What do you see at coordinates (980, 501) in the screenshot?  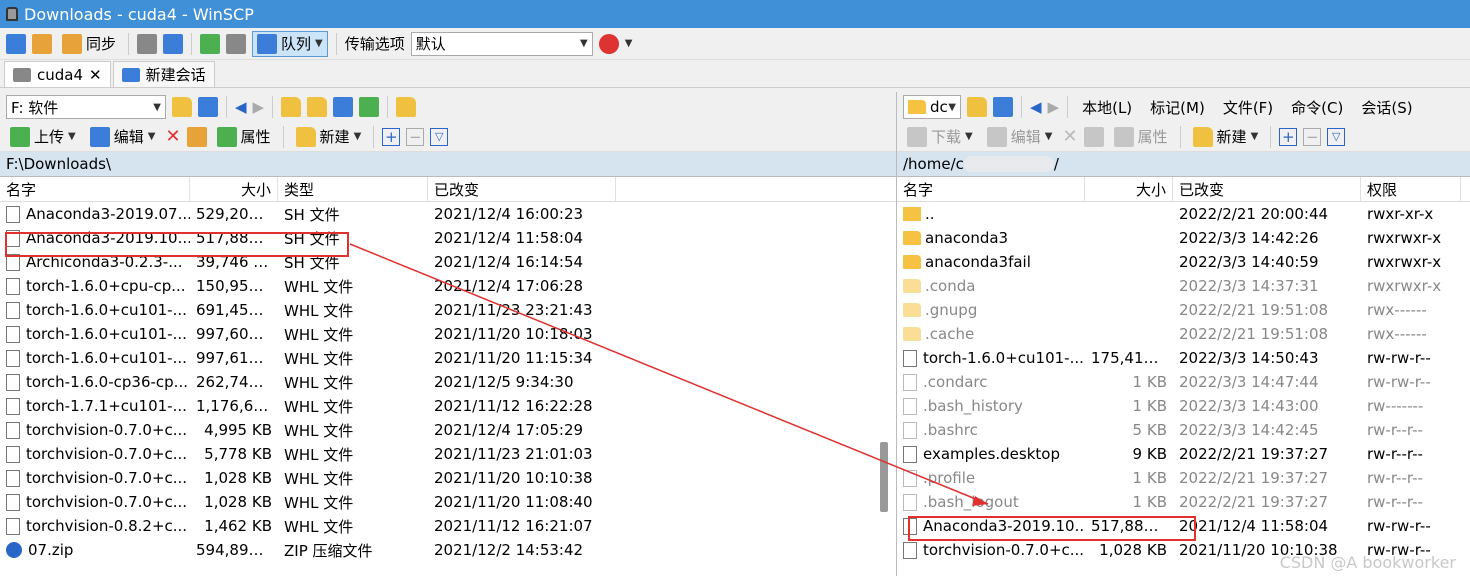 I see `arrow-head` at bounding box center [980, 501].